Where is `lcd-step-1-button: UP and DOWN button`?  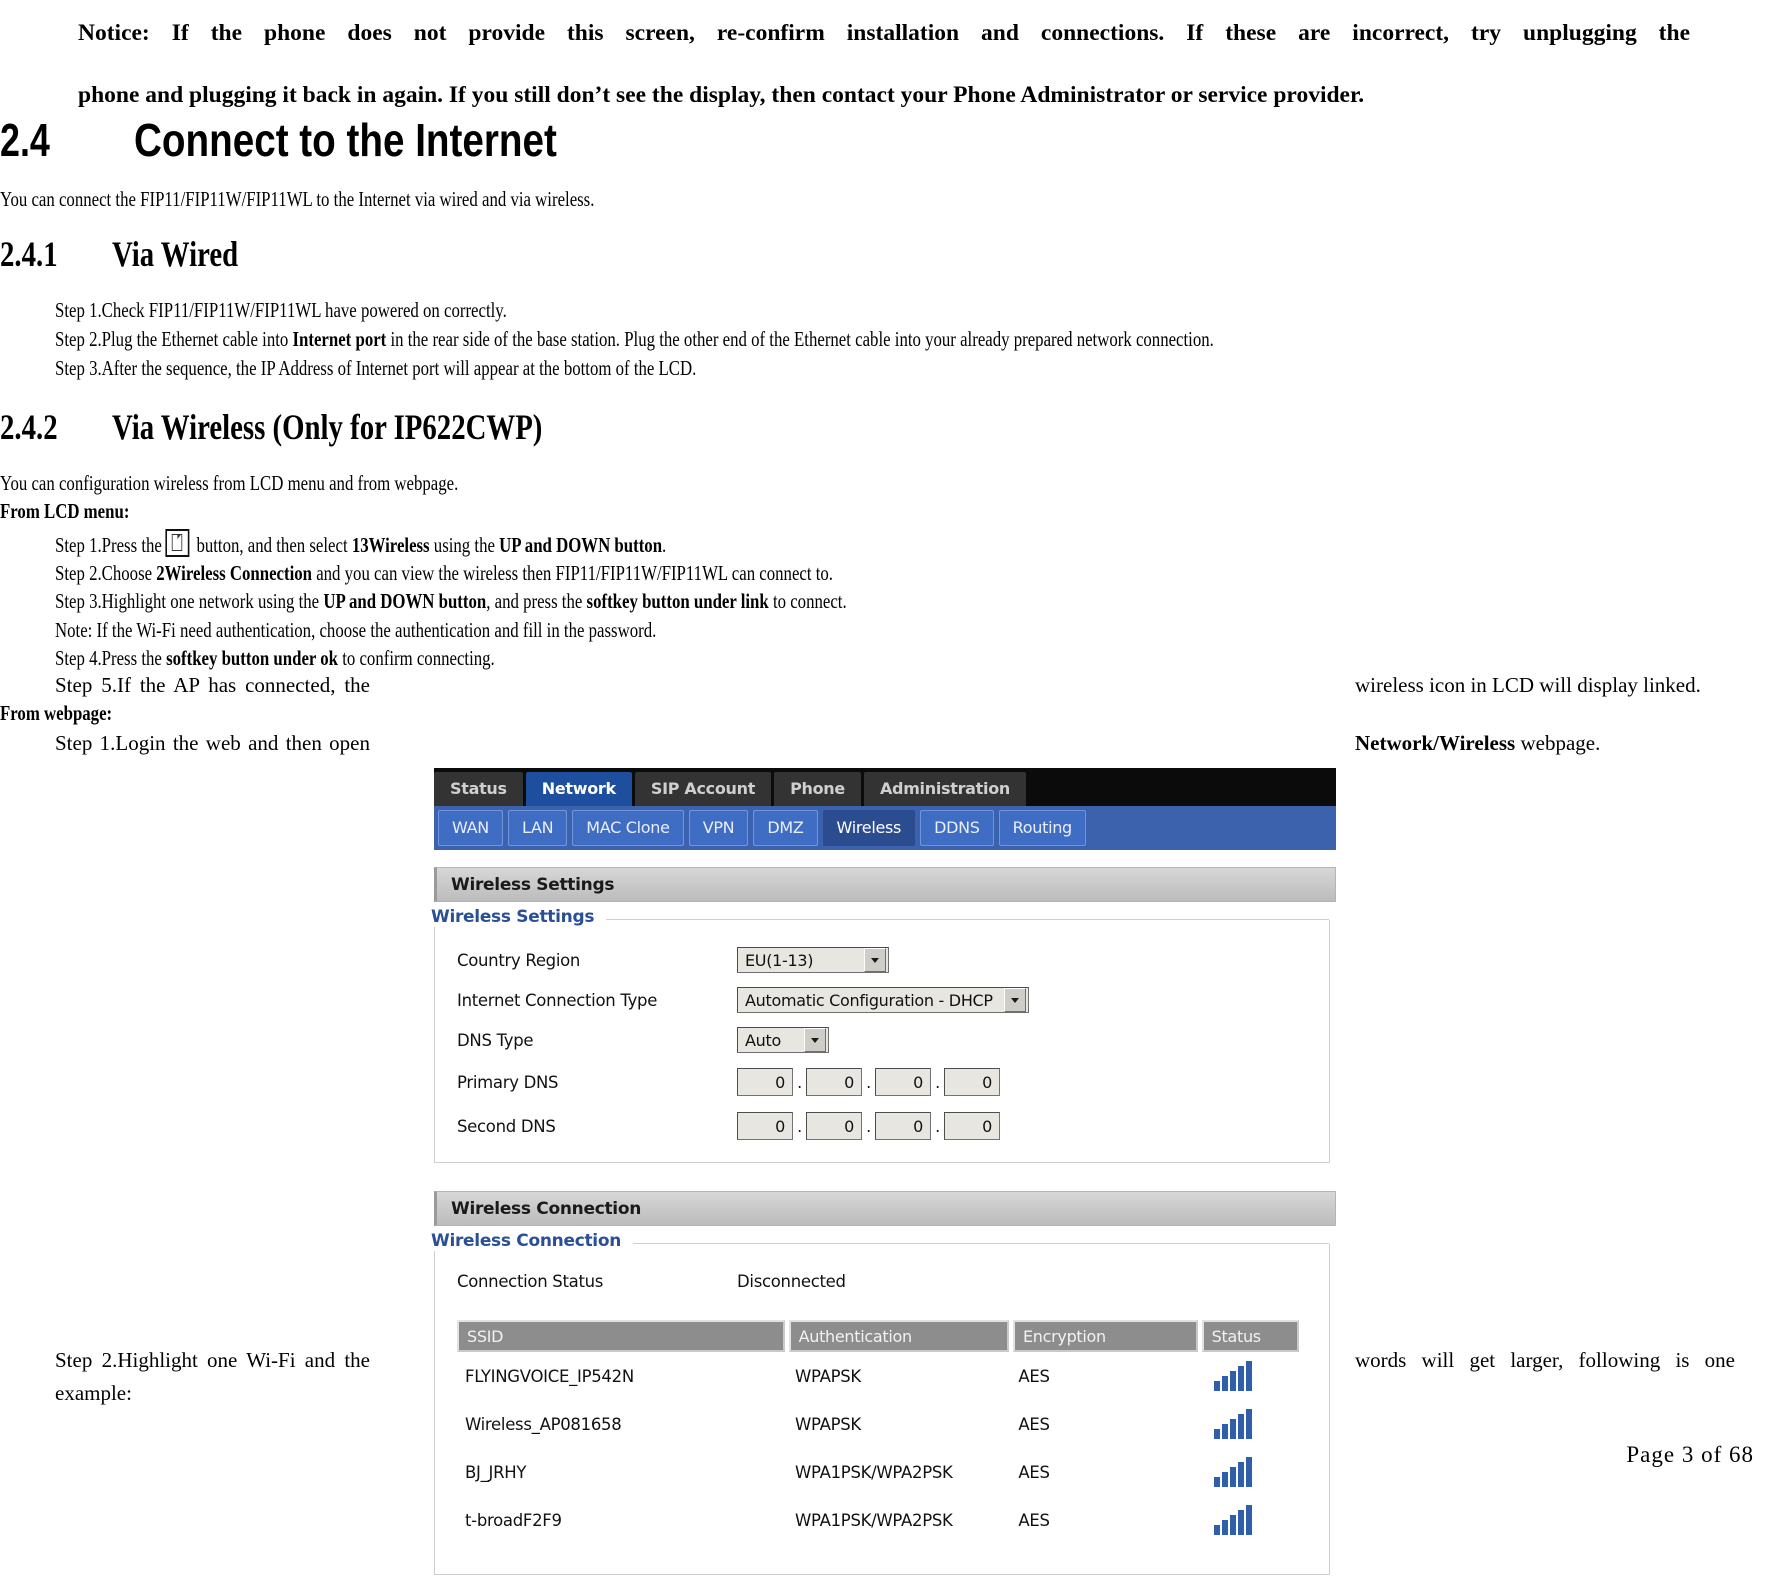 lcd-step-1-button: UP and DOWN button is located at coordinates (581, 545).